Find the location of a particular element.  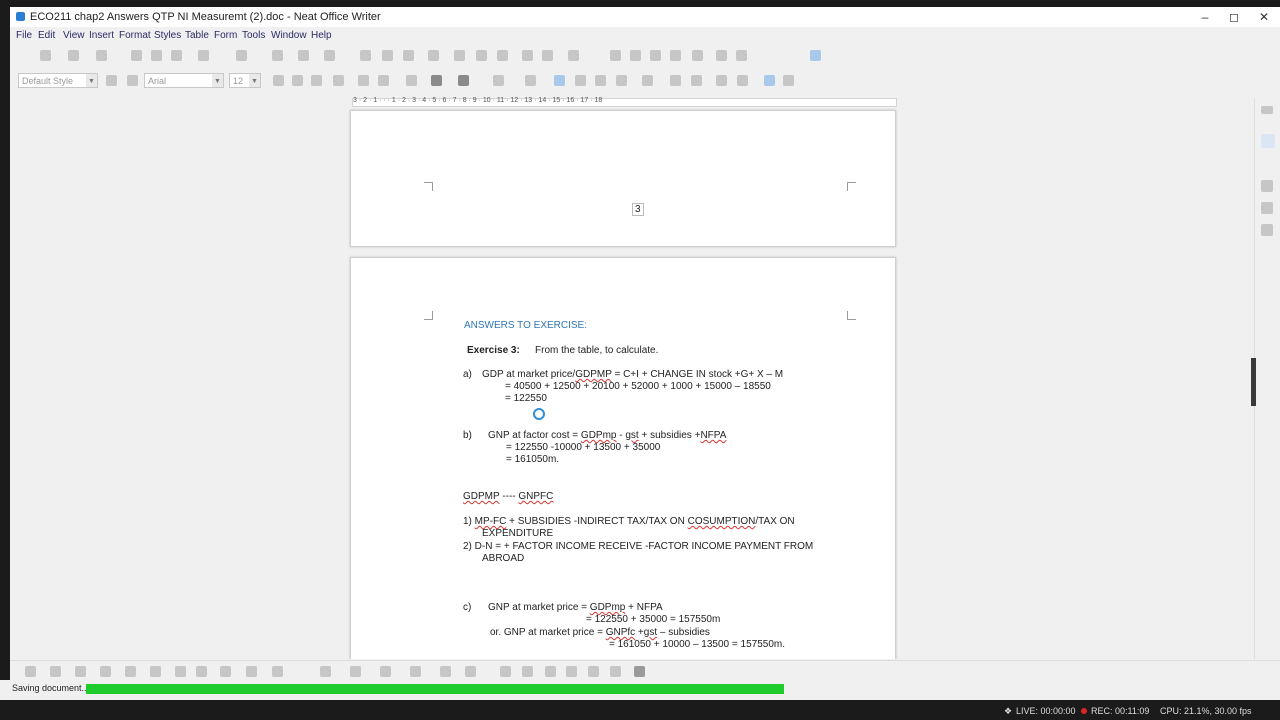

special-character-icon is located at coordinates (573, 55).